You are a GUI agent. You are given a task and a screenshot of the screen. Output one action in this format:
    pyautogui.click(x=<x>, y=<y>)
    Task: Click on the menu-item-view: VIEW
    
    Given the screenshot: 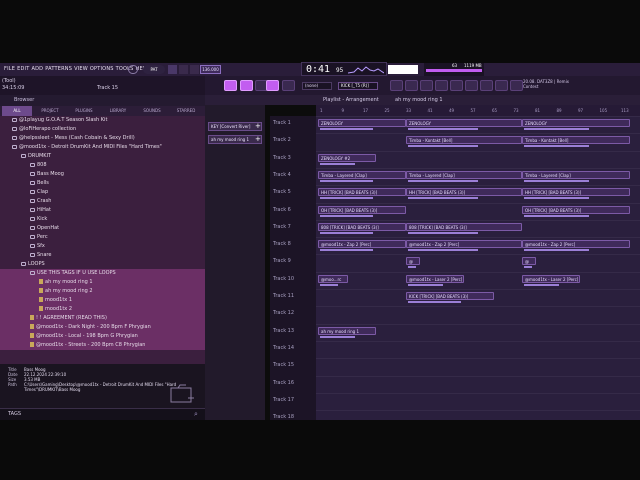 What is the action you would take?
    pyautogui.click(x=81, y=69)
    